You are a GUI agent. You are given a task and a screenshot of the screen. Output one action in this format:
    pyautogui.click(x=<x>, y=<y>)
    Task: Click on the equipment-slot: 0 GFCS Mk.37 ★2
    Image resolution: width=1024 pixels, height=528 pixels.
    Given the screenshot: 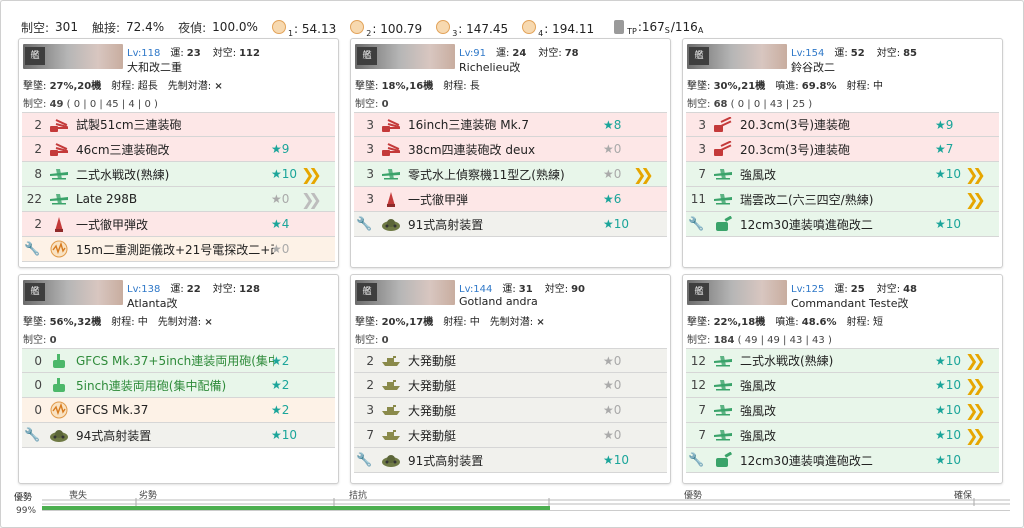 What is the action you would take?
    pyautogui.click(x=178, y=410)
    